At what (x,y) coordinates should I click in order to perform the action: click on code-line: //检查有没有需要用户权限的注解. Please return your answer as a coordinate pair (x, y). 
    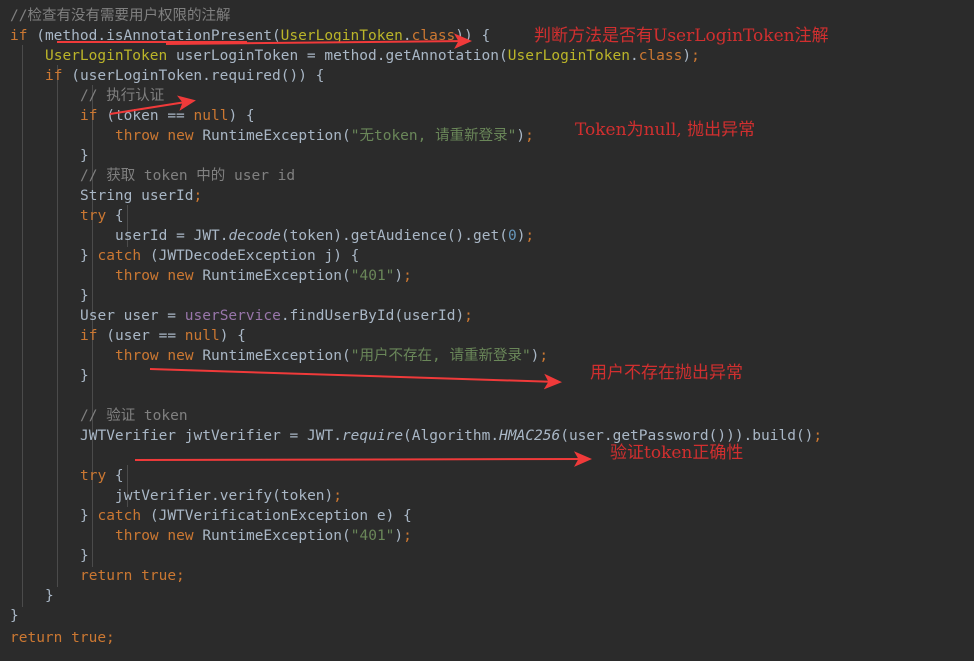
    Looking at the image, I should click on (120, 16).